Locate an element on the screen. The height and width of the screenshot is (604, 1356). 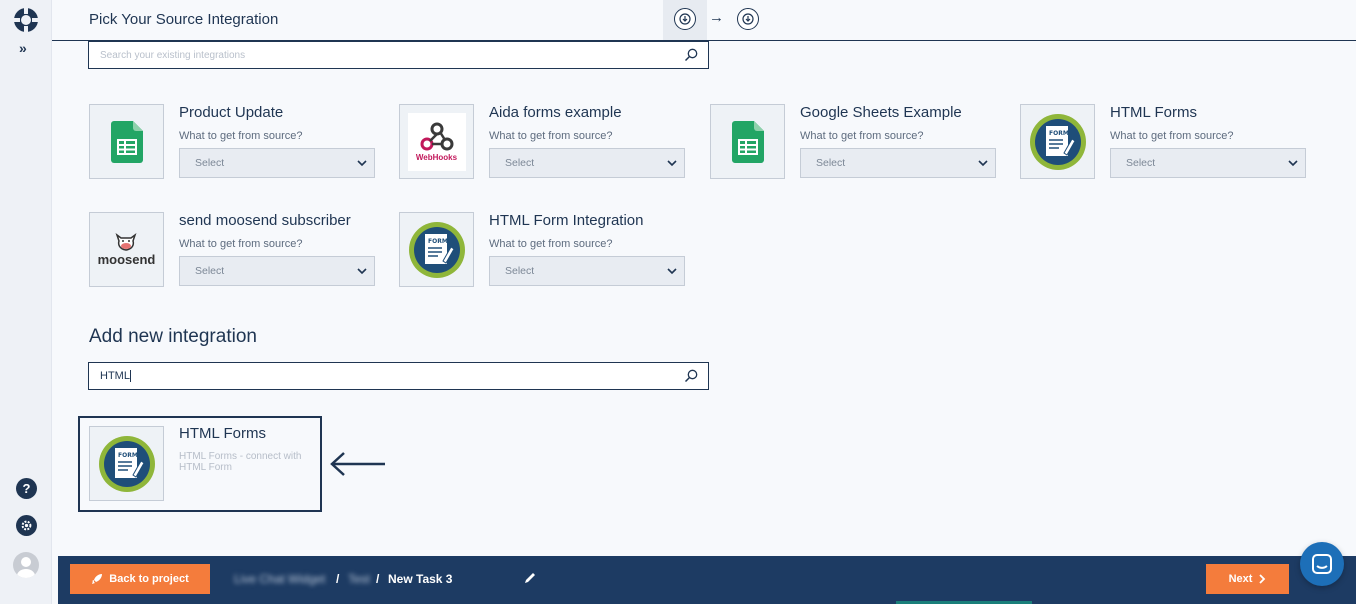
arrow-left-icon is located at coordinates (357, 464).